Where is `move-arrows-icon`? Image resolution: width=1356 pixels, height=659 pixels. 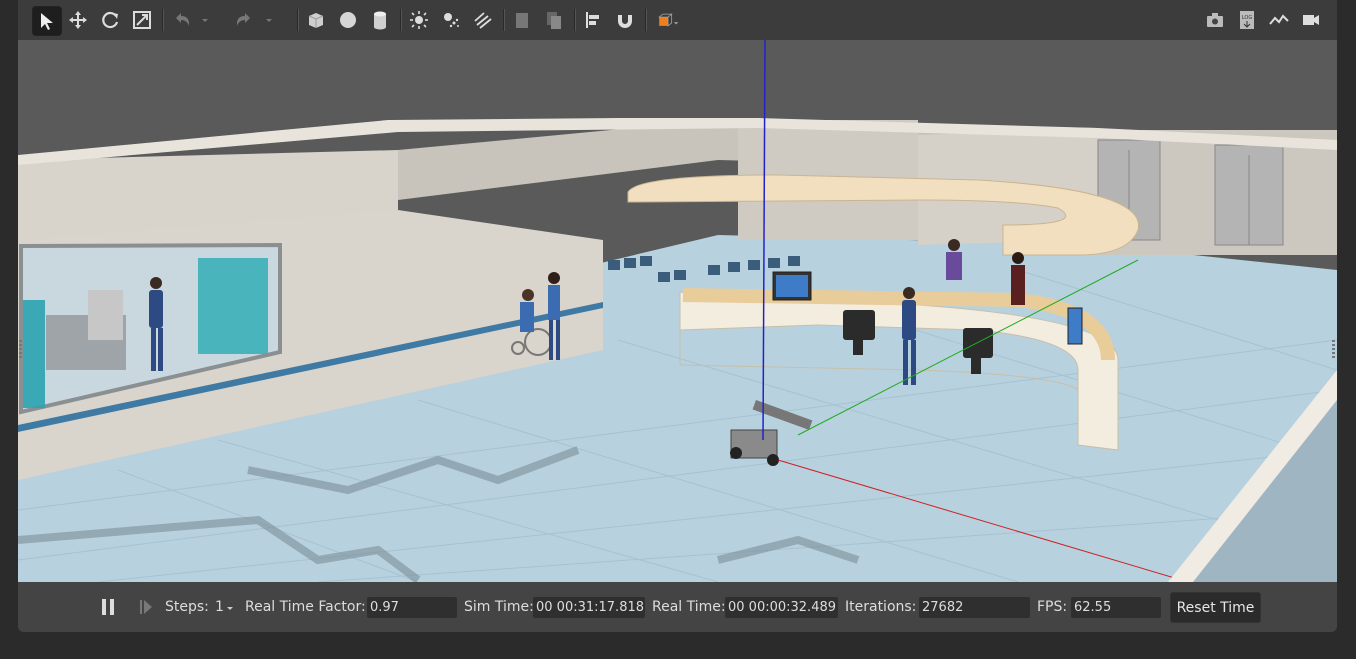 move-arrows-icon is located at coordinates (78, 20).